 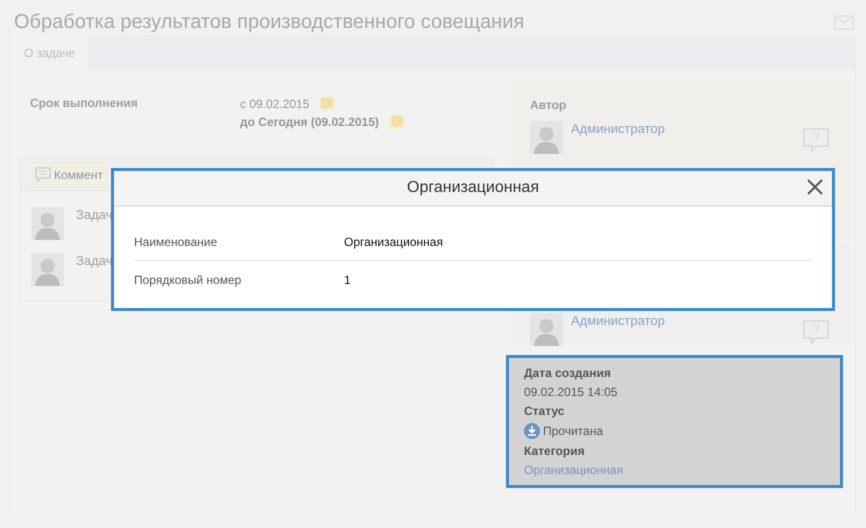 I want to click on download-icon, so click(x=532, y=431).